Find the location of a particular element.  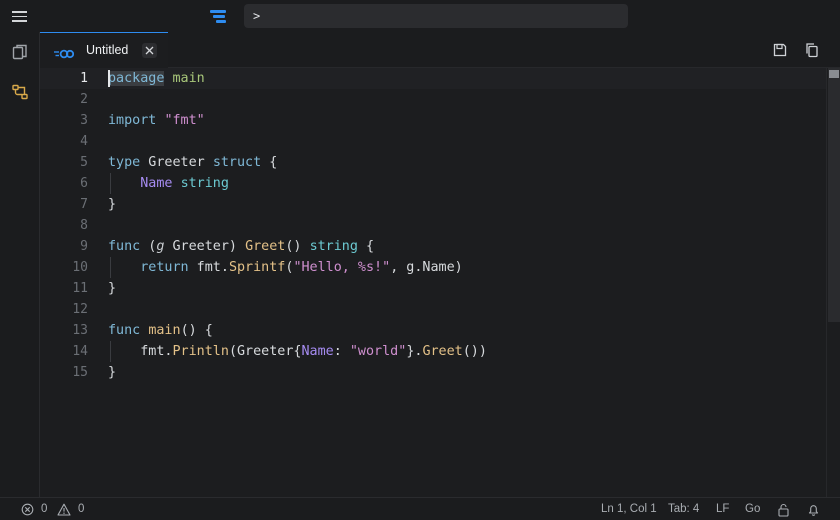

line-number: 9 is located at coordinates (84, 246).